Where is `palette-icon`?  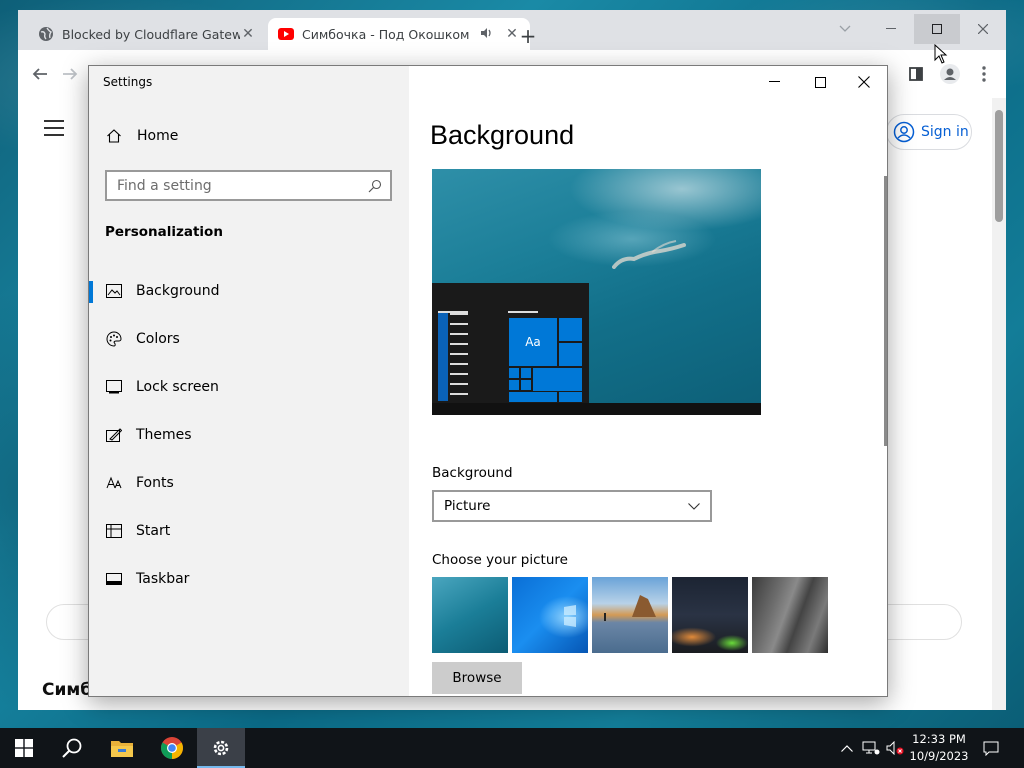 palette-icon is located at coordinates (114, 339).